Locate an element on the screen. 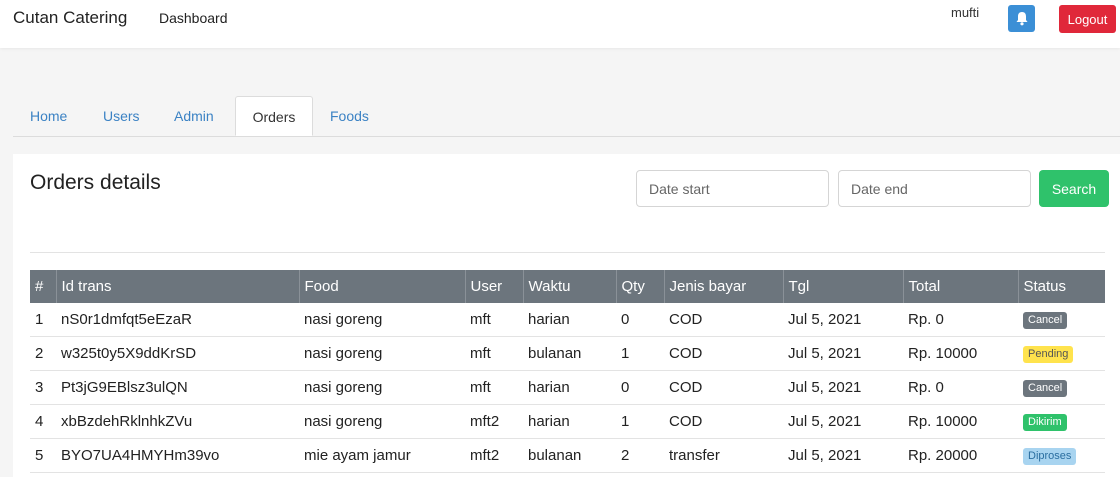  cell-status: Dikirim is located at coordinates (1061, 421).